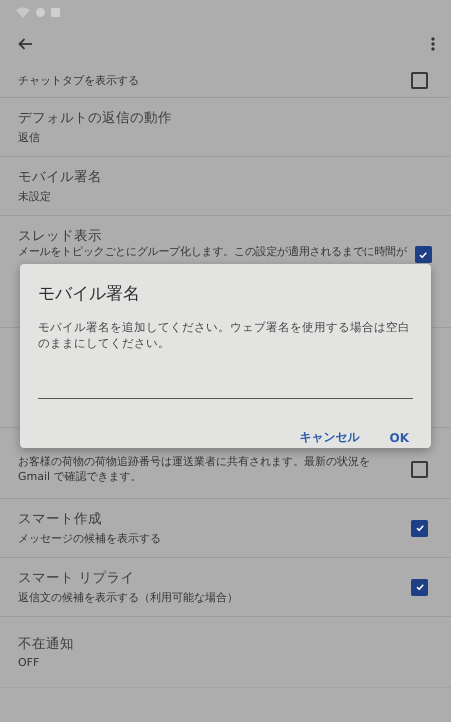 The width and height of the screenshot is (451, 722). What do you see at coordinates (224, 335) in the screenshot?
I see `dialog-message: モバイル署名を追加してください。ウェブ署名を使用する場合は空白のままにしてください。` at bounding box center [224, 335].